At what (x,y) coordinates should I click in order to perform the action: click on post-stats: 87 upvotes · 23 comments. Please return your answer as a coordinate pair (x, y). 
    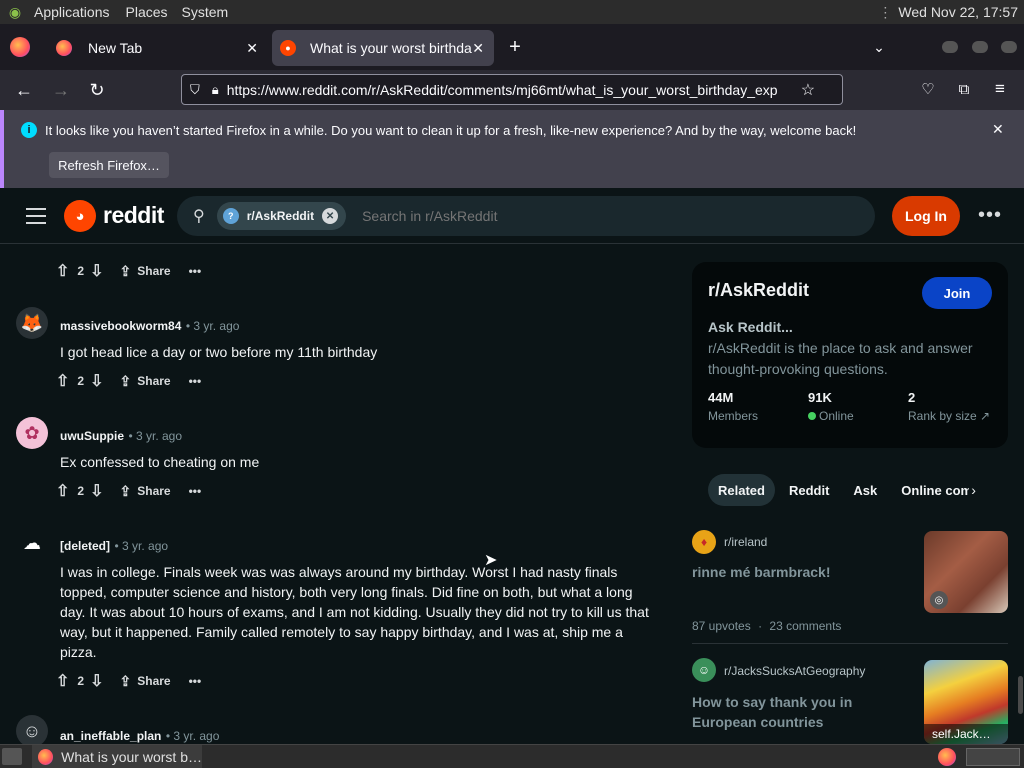
    Looking at the image, I should click on (766, 626).